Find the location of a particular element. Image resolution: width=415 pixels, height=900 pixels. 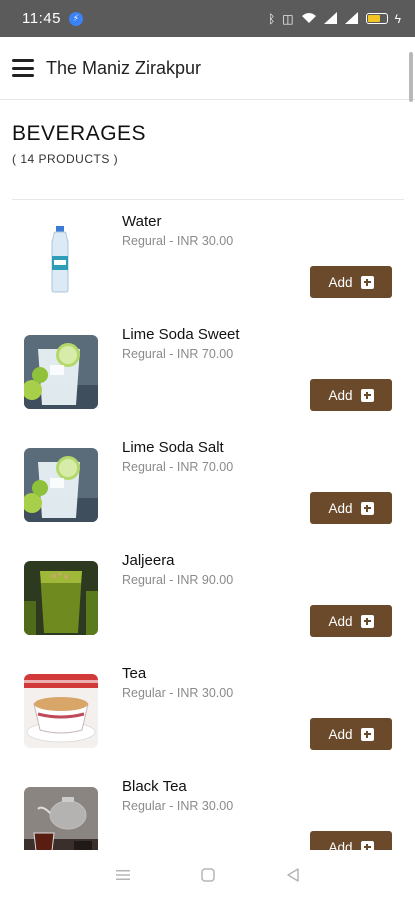

status-icons: ᛒ ◫ ϟ is located at coordinates (334, 18).